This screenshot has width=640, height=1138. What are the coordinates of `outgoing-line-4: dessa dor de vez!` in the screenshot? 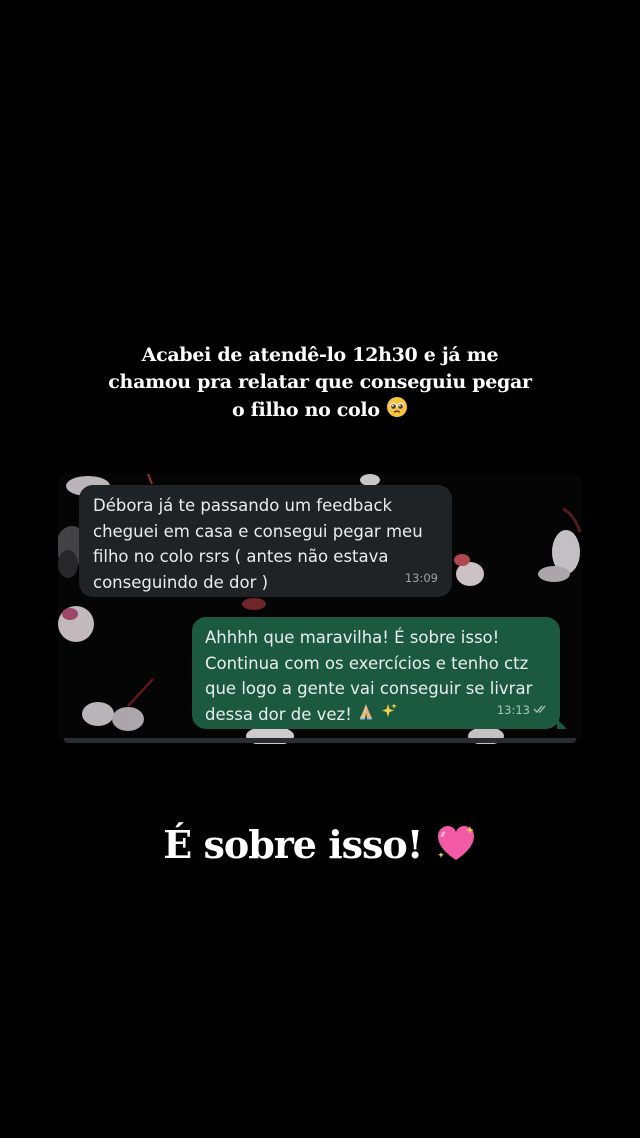 It's located at (278, 714).